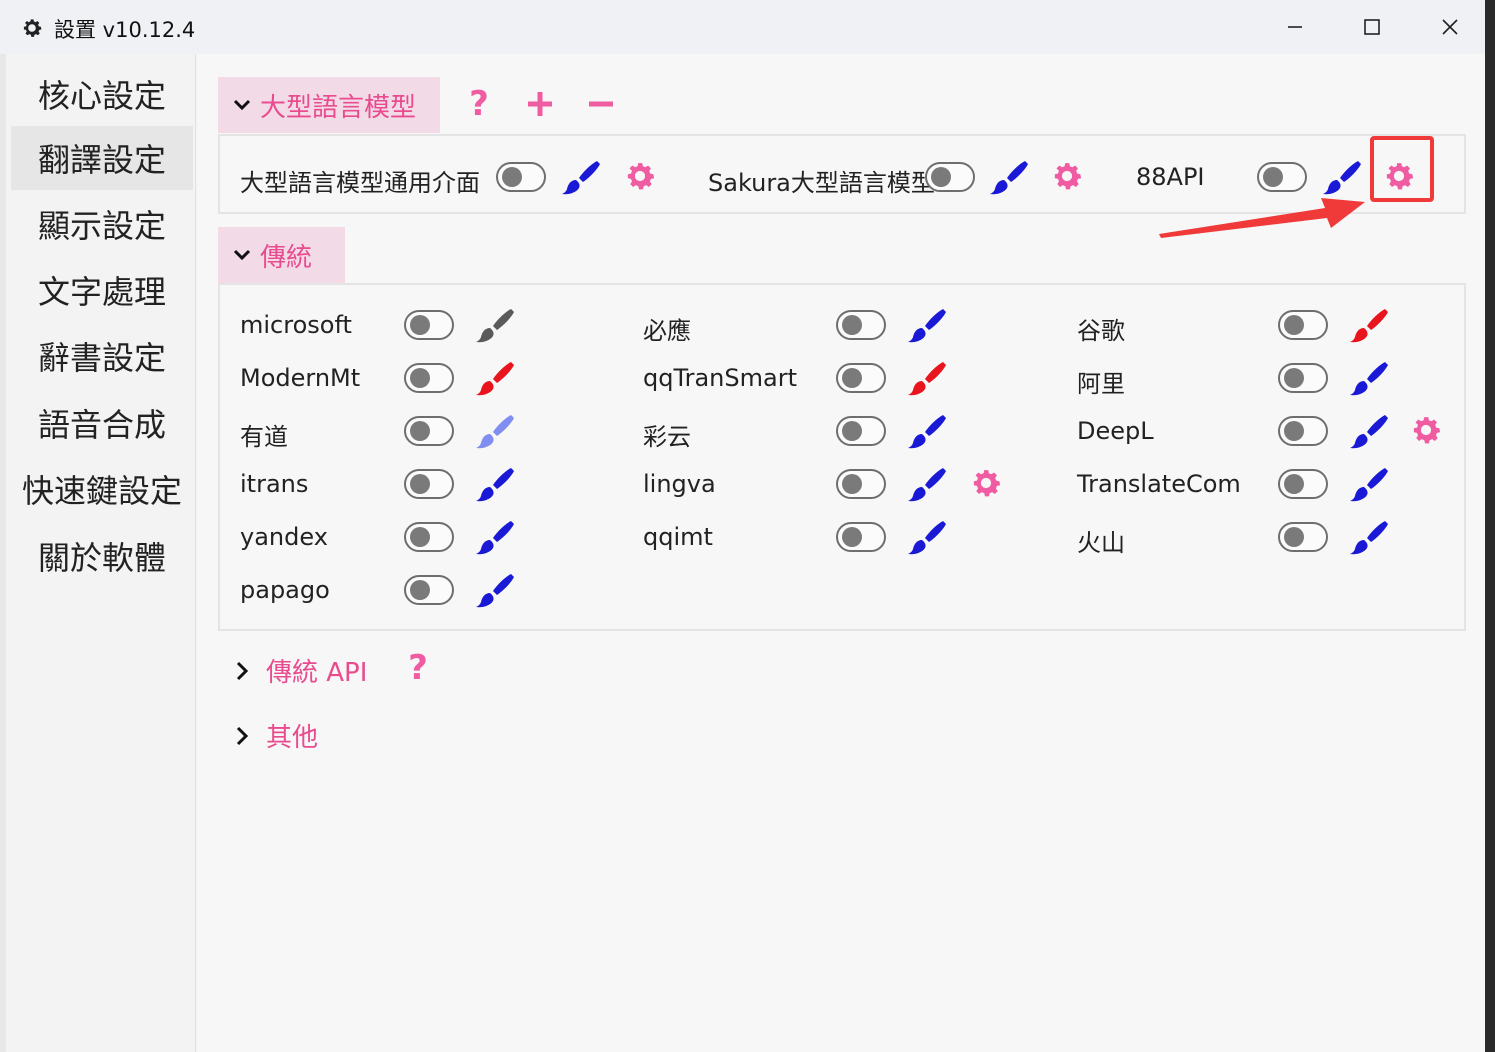  I want to click on engine-label: yandex, so click(284, 537).